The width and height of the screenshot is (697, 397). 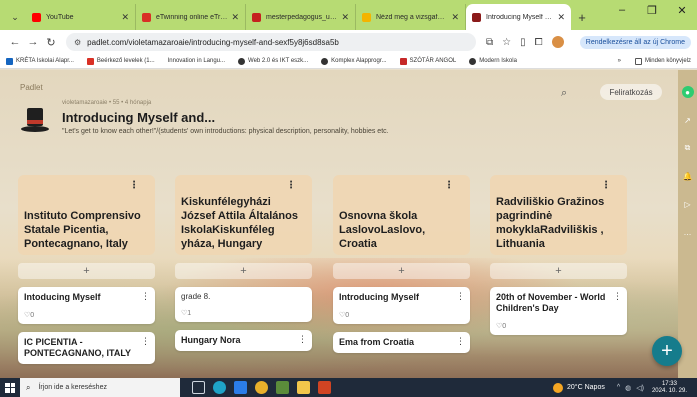 What do you see at coordinates (662, 61) in the screenshot?
I see `all-bookmarks-button: Minden könyvjelz` at bounding box center [662, 61].